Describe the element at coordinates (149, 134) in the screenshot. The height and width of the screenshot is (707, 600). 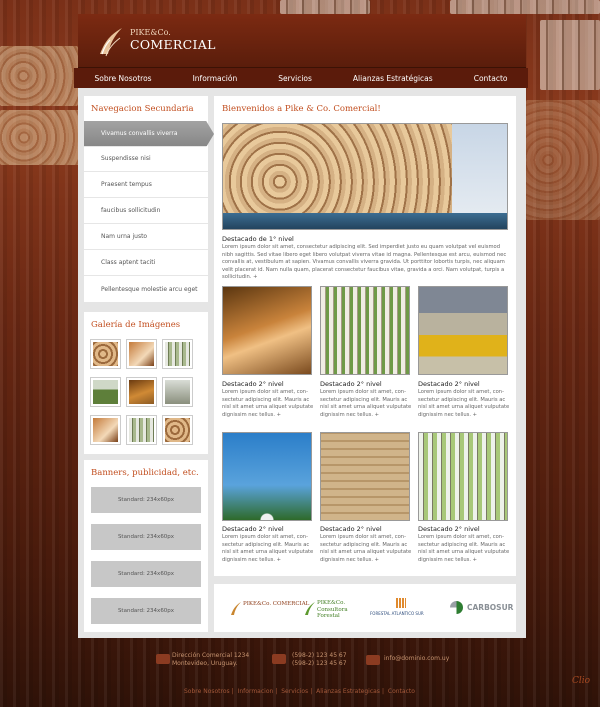
I see `secondary-nav-item-active: Vivamus convallis viverra` at that location.